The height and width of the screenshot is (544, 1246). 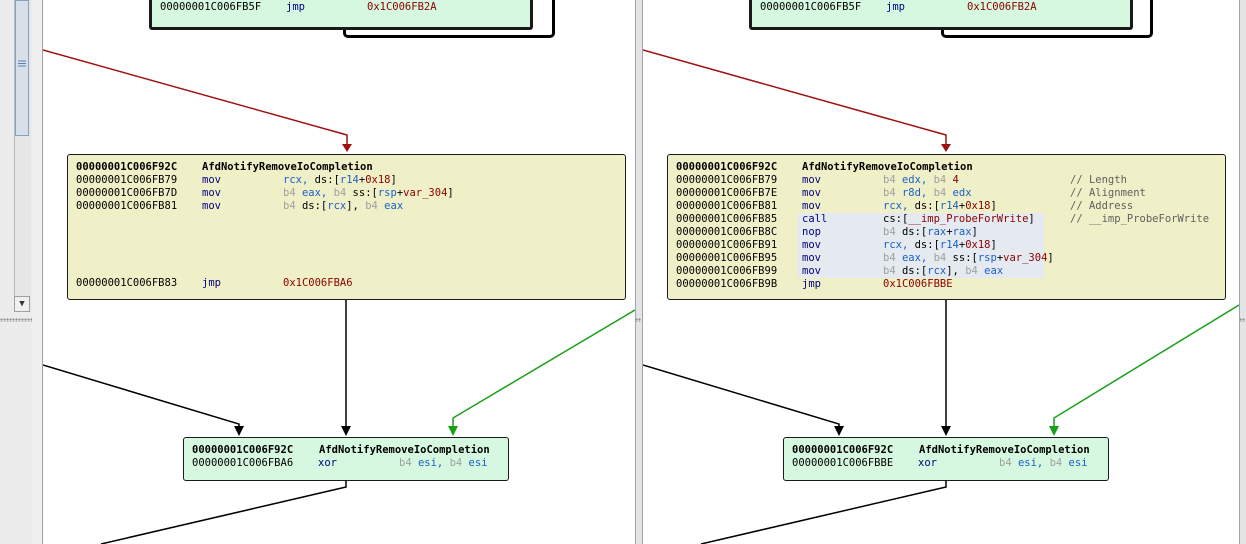 I want to click on instruction-row: 00000001C006FB83 jmp 0x1C006FBA6, so click(x=346, y=283).